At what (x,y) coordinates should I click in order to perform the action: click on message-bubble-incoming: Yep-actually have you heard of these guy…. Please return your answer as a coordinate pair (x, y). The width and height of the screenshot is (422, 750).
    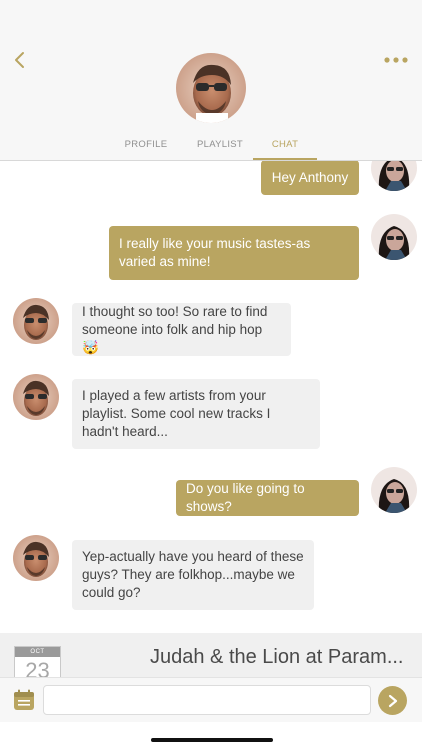
    Looking at the image, I should click on (193, 575).